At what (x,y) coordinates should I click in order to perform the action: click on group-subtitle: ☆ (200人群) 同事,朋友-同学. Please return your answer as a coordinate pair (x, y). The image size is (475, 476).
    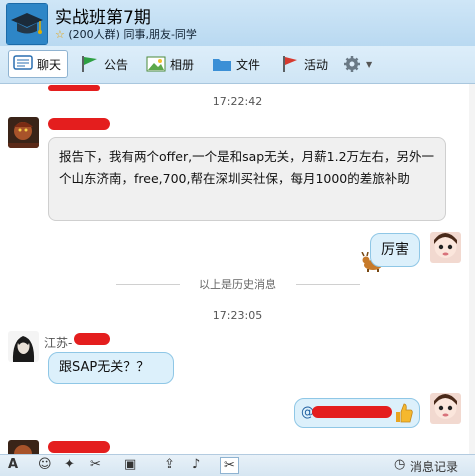
    Looking at the image, I should click on (126, 34).